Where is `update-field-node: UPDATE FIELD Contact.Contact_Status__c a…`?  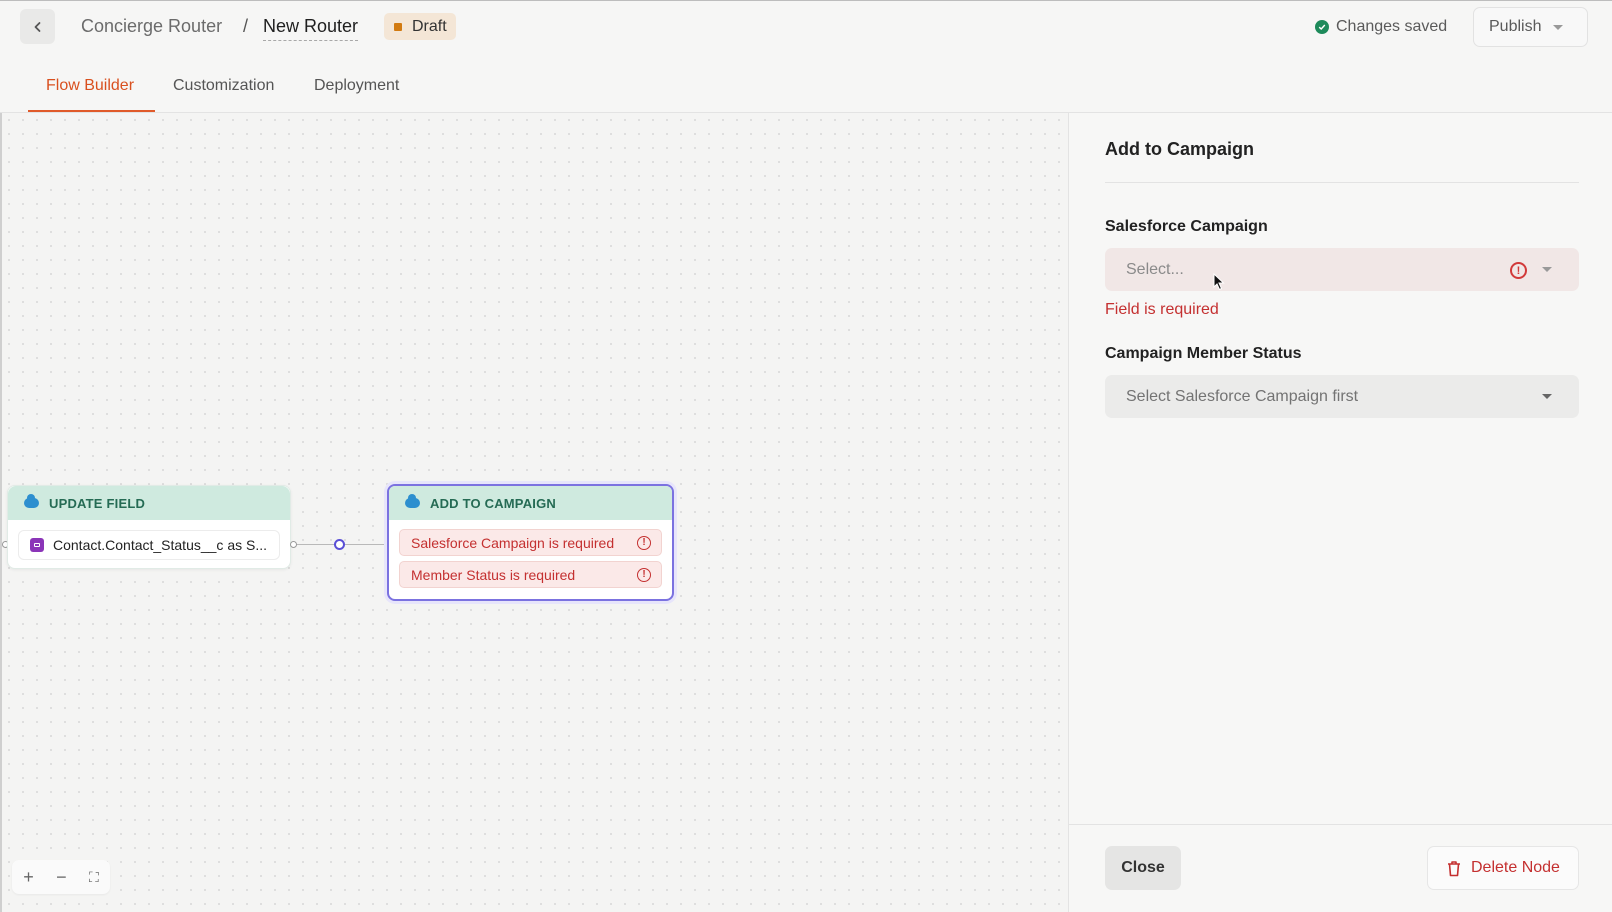
update-field-node: UPDATE FIELD Contact.Contact_Status__c a… is located at coordinates (149, 527).